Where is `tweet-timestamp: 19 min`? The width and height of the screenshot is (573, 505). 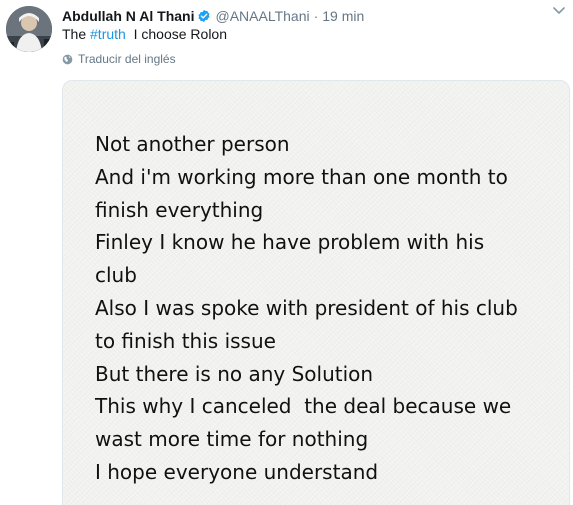 tweet-timestamp: 19 min is located at coordinates (343, 16).